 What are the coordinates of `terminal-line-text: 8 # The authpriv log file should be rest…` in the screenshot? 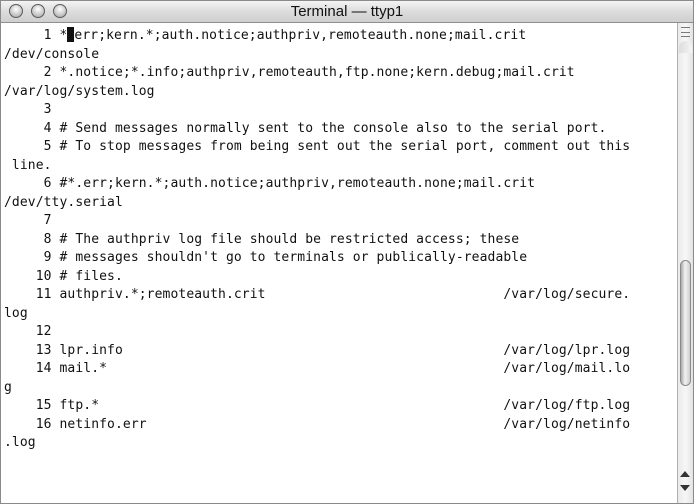 It's located at (262, 239).